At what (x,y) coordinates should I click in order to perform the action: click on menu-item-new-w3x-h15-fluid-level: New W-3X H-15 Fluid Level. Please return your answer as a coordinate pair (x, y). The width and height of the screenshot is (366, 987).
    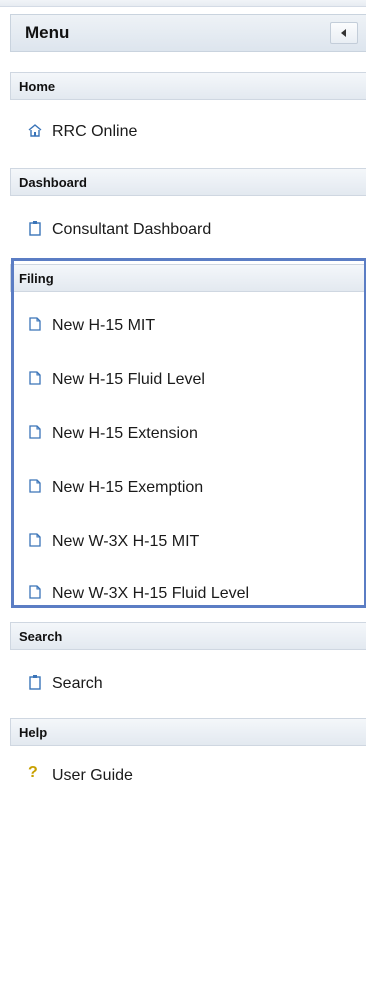
    Looking at the image, I should click on (188, 594).